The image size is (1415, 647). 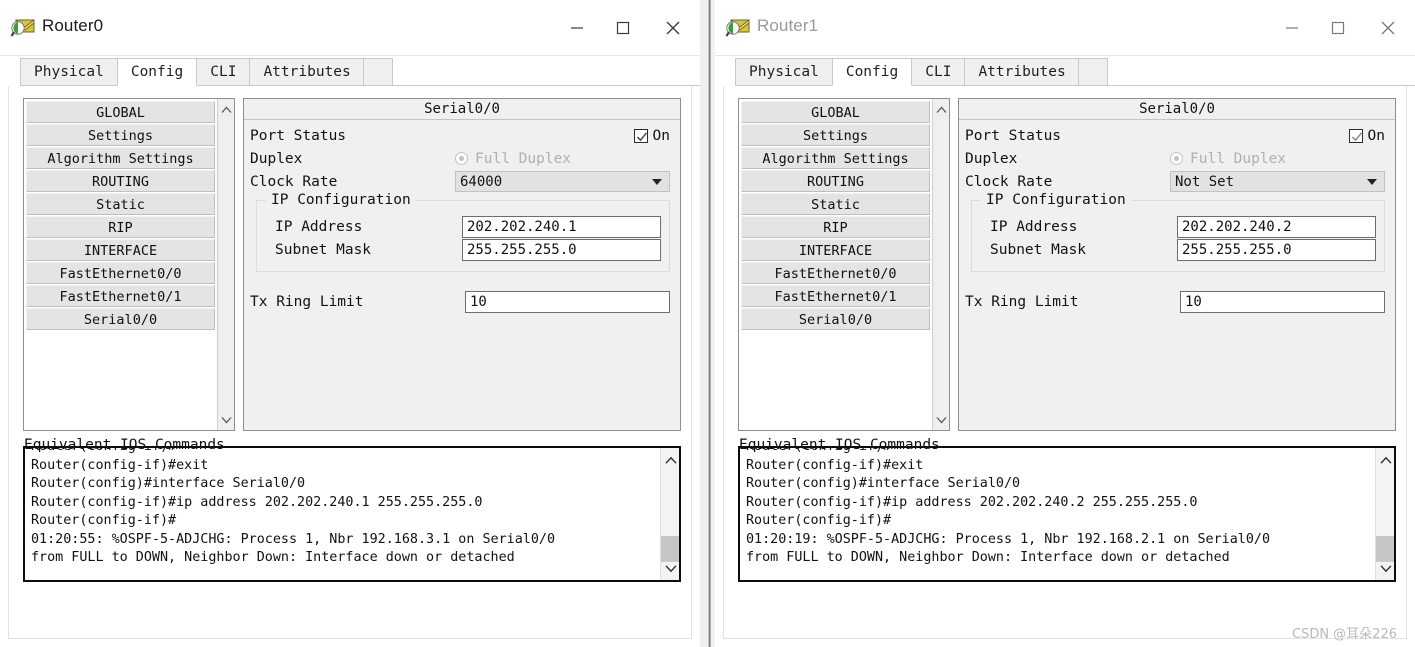 I want to click on clock-rate-dropdown: 64000, so click(x=562, y=181).